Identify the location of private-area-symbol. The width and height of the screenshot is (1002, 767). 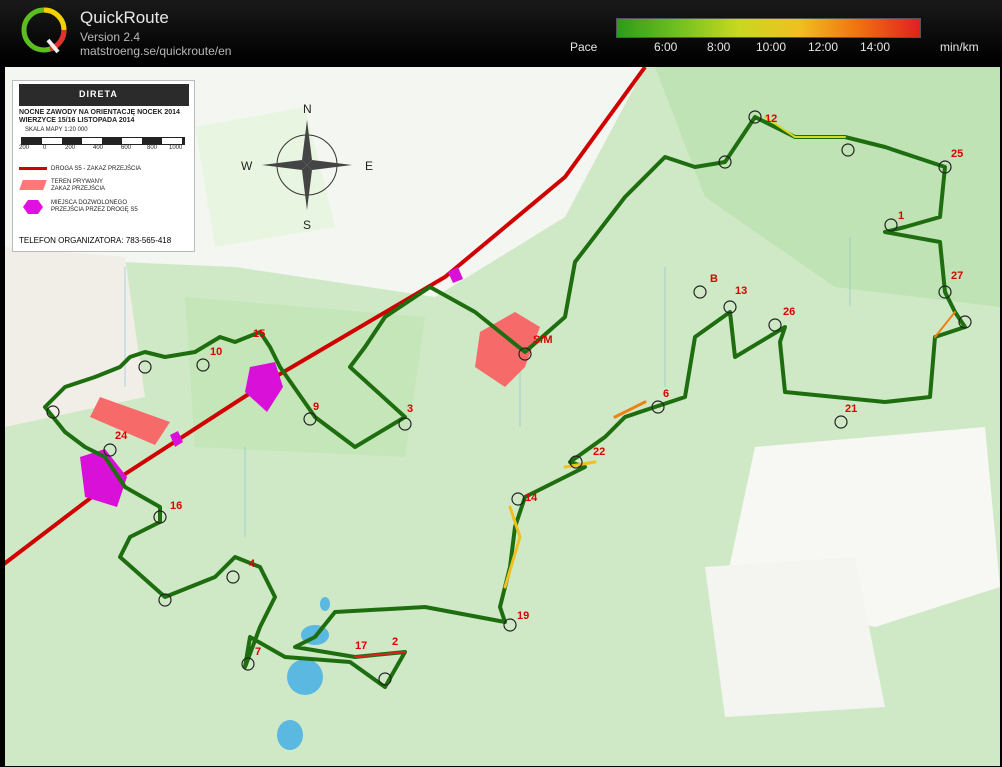
(33, 185).